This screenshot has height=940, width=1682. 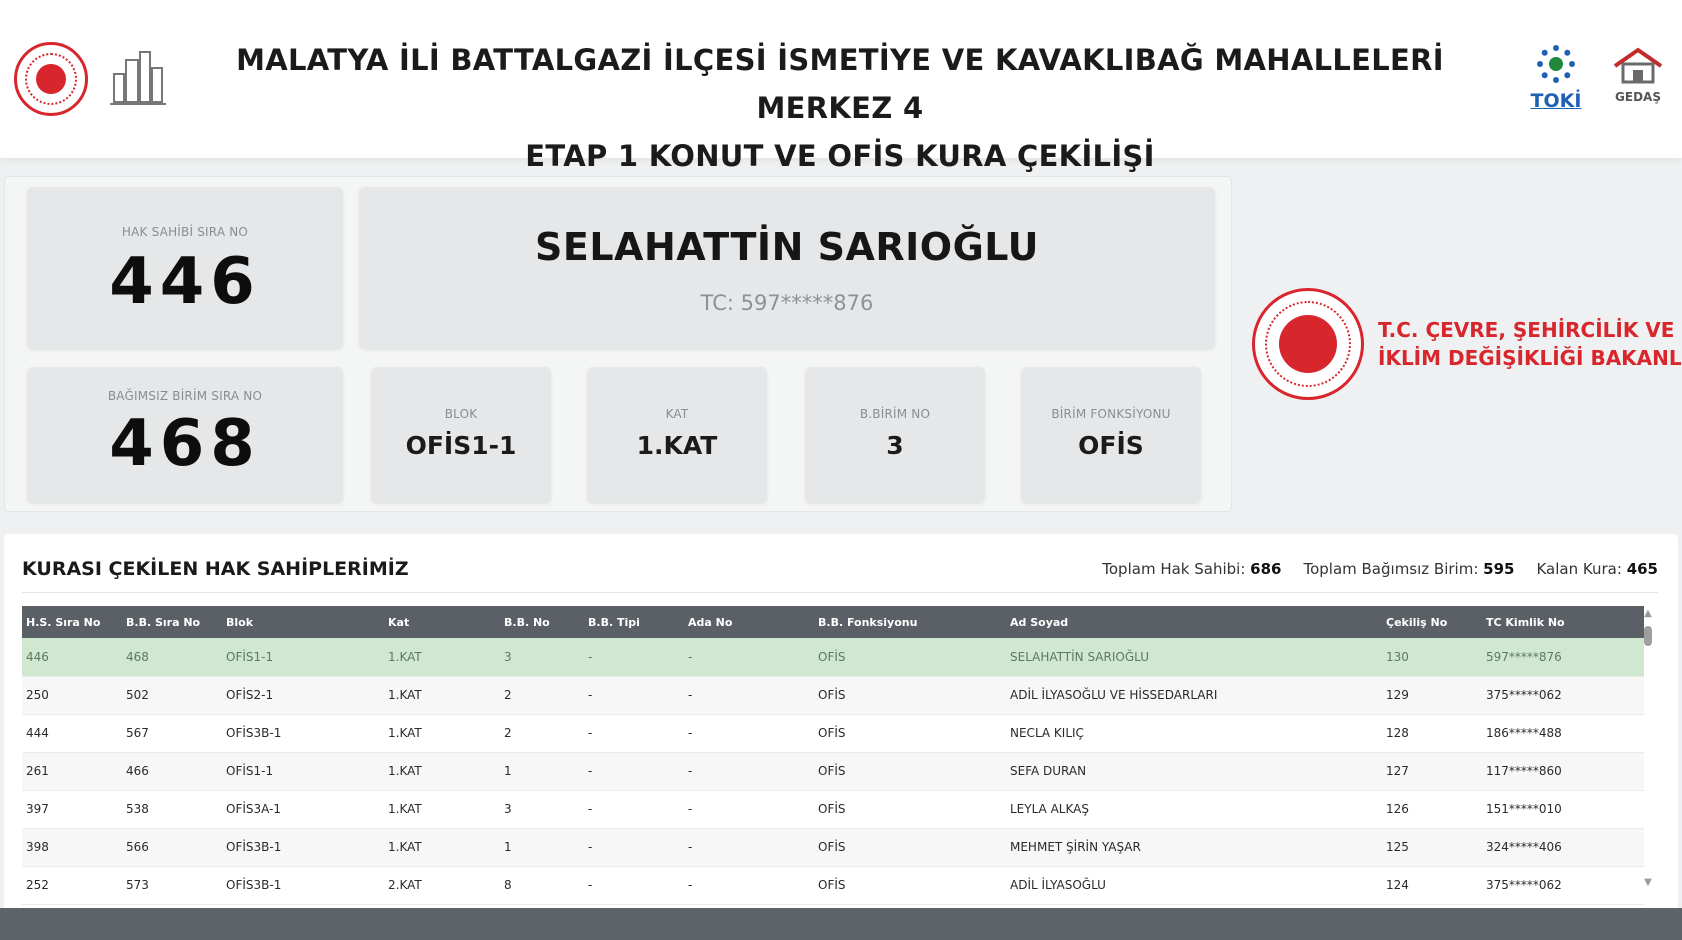 I want to click on stat-kalan-kura: Kalan Kura: 465, so click(x=1597, y=569).